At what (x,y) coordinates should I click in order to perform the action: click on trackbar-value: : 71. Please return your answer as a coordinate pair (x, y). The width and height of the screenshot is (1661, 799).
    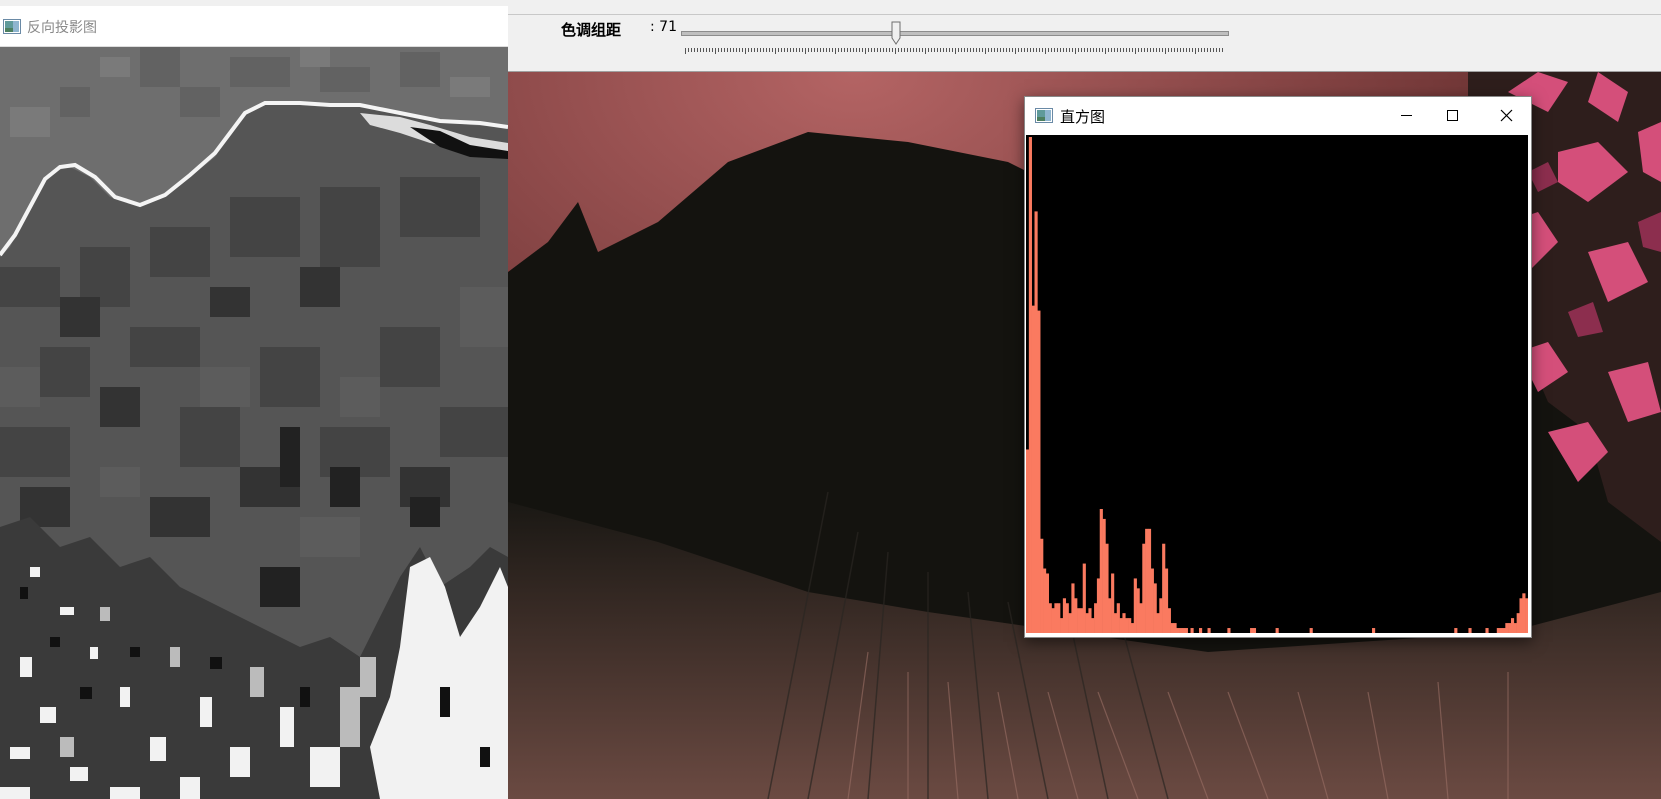
    Looking at the image, I should click on (663, 27).